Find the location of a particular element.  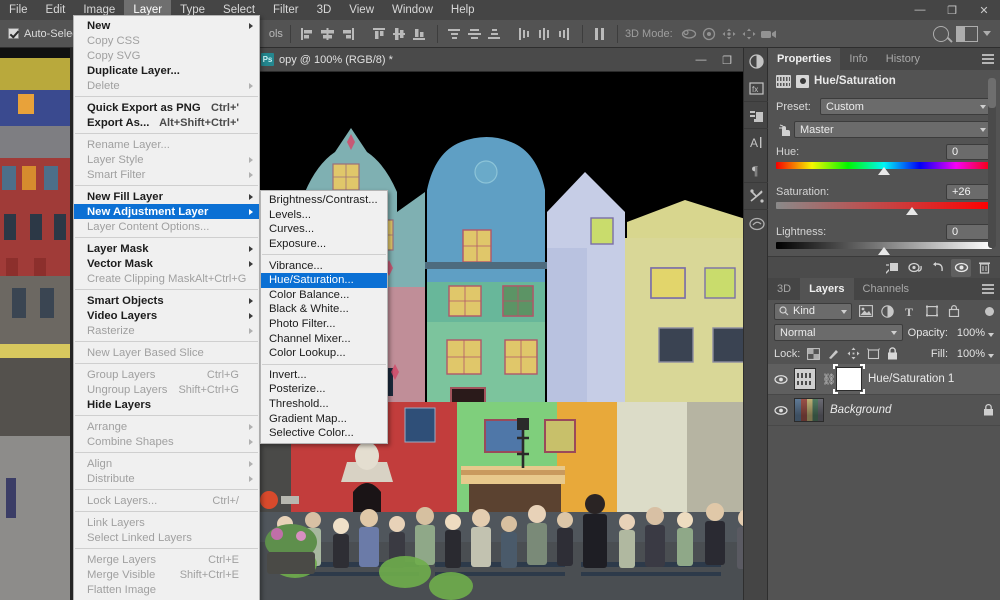

lock-transparent-pixels-icon is located at coordinates (814, 353).